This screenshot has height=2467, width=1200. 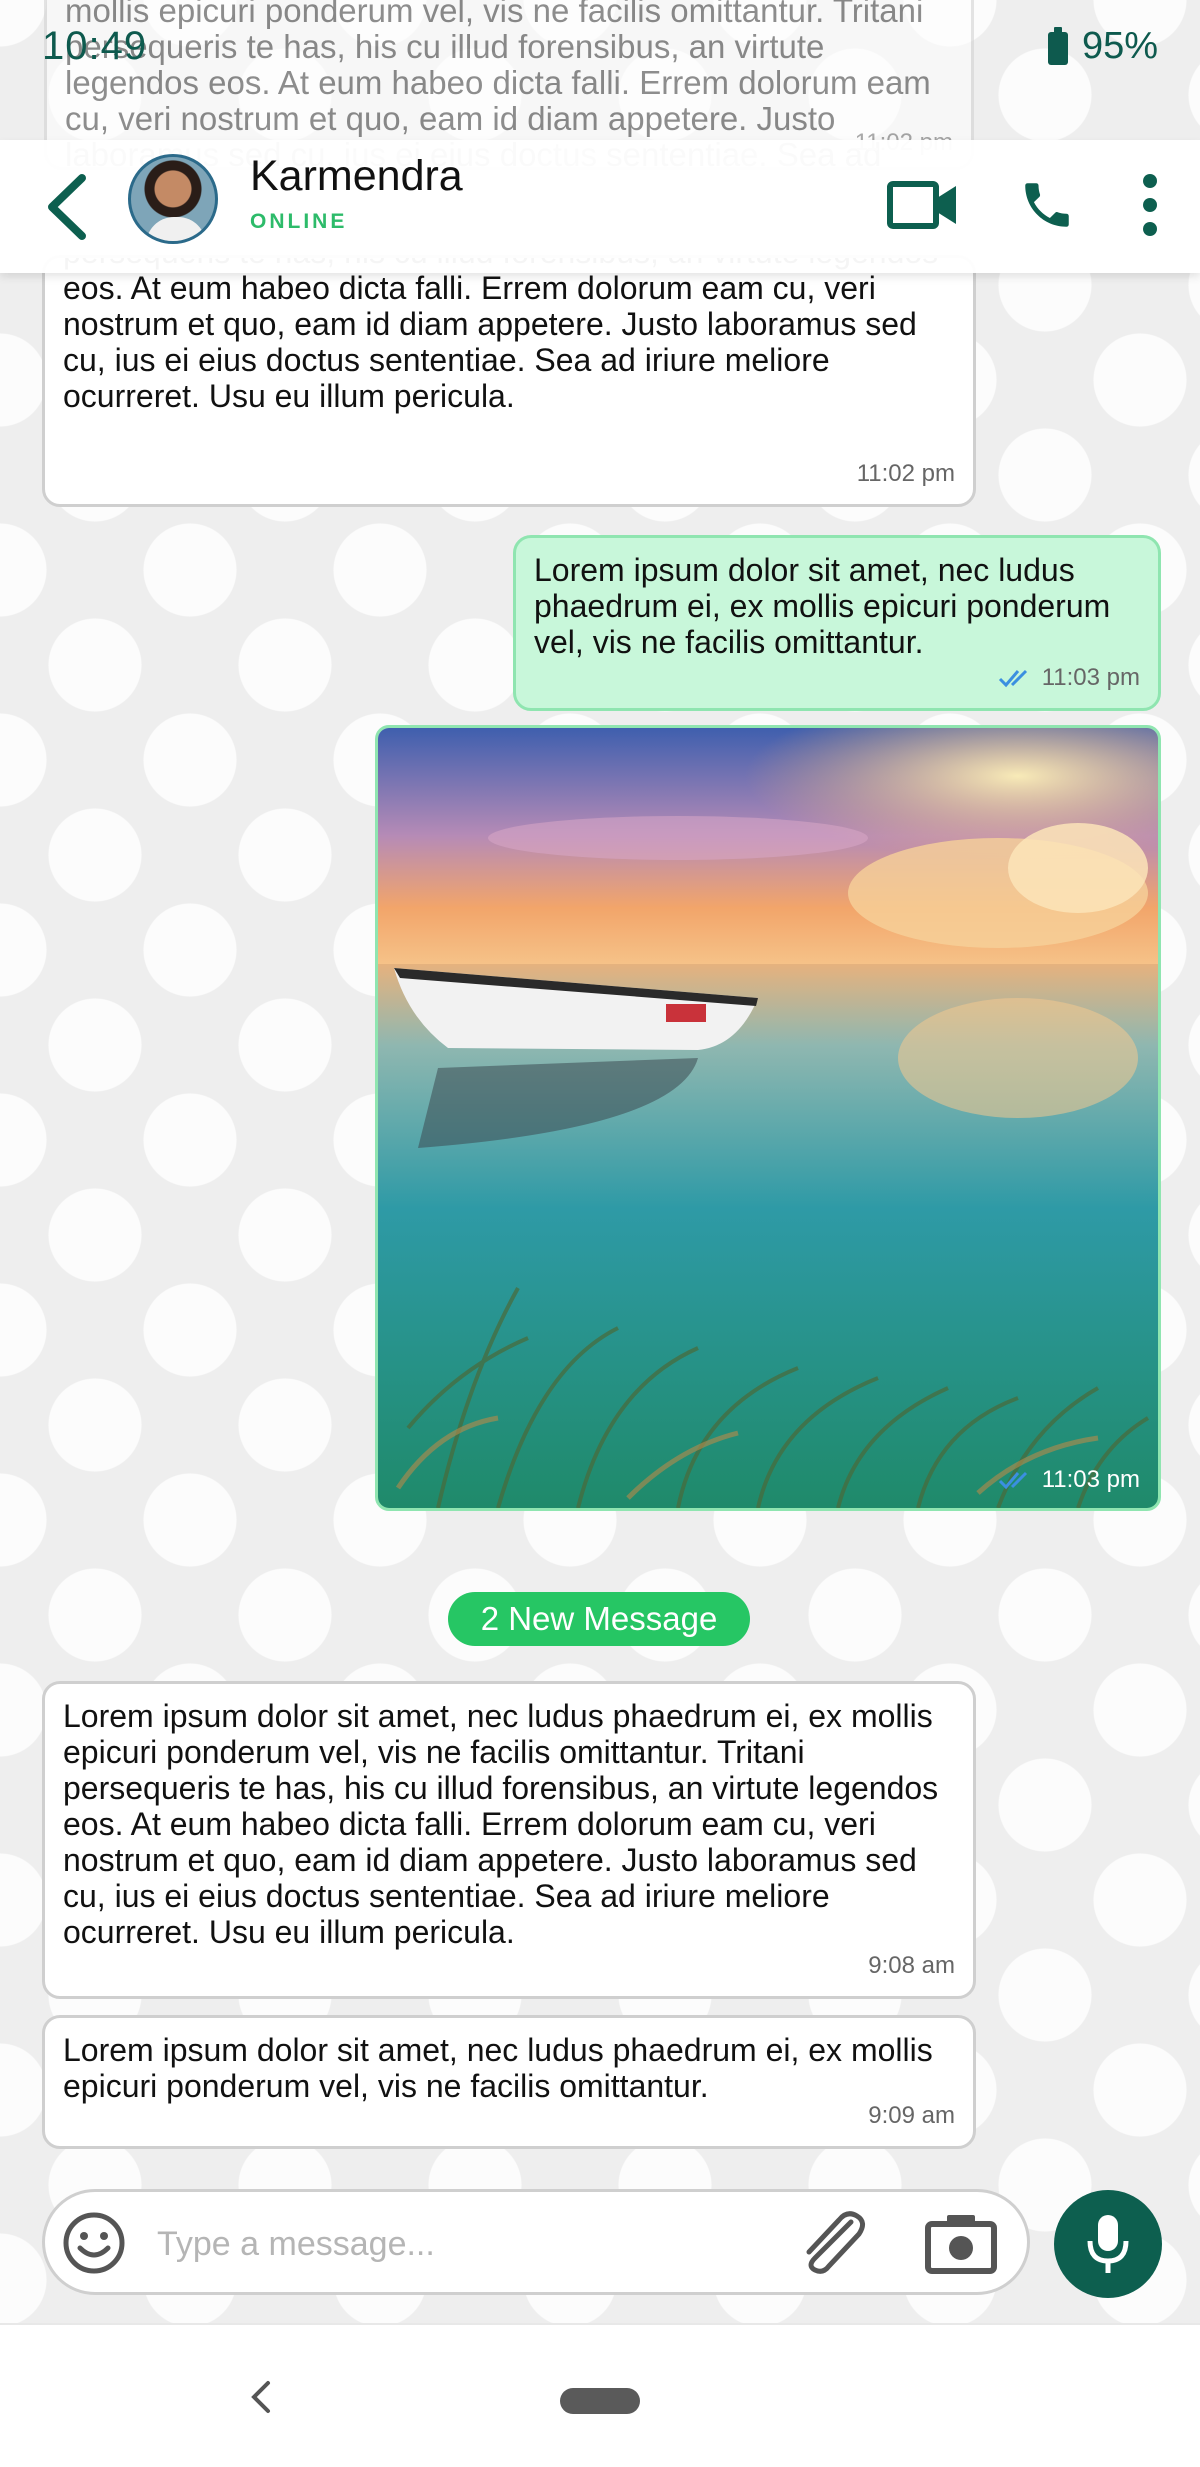 I want to click on camera-icon, so click(x=961, y=2244).